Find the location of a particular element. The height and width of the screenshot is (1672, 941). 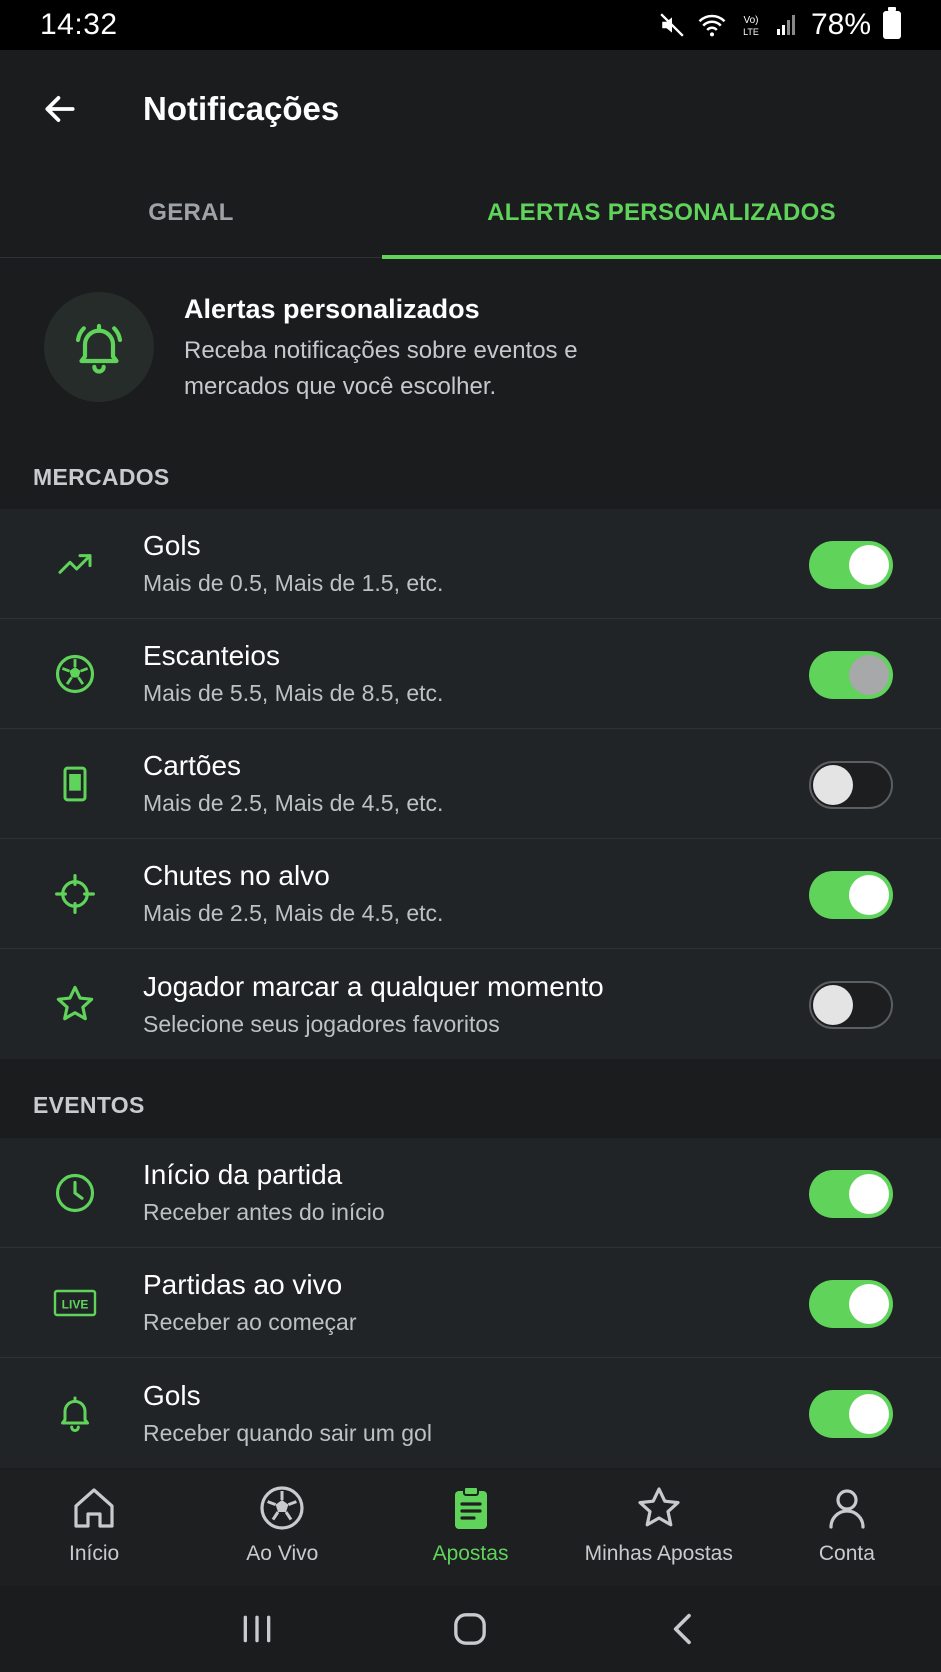

user-icon is located at coordinates (847, 1509).